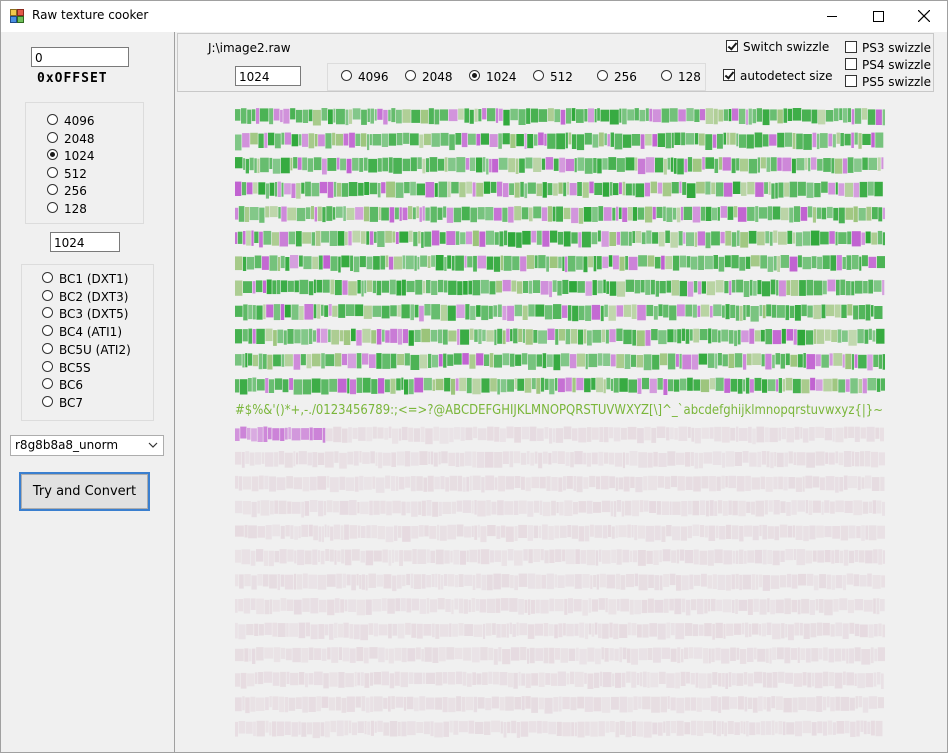  What do you see at coordinates (832, 16) in the screenshot?
I see `minimize-button` at bounding box center [832, 16].